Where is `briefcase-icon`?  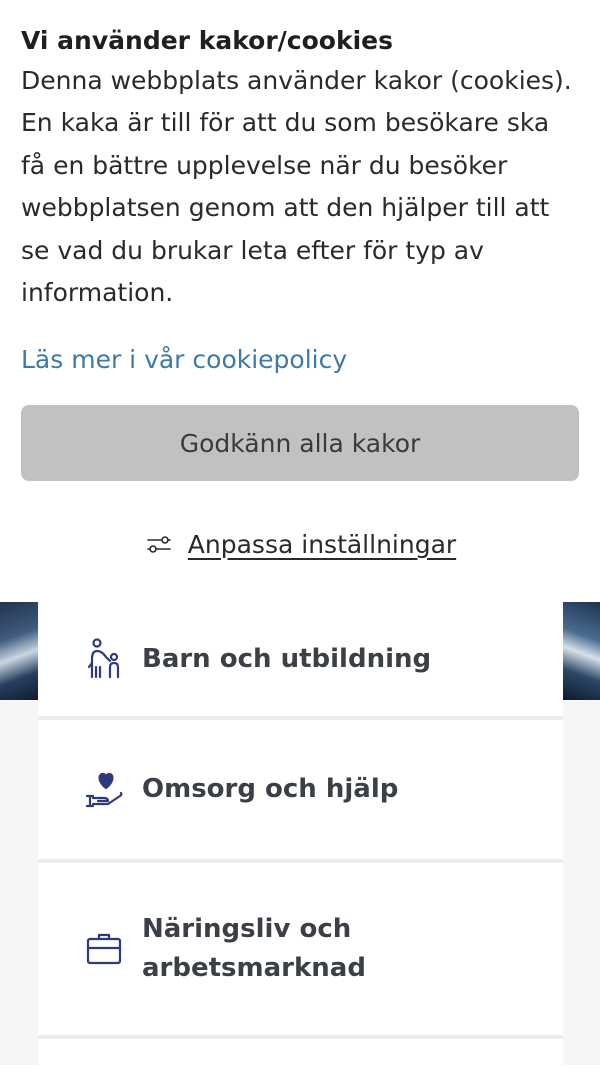
briefcase-icon is located at coordinates (104, 949).